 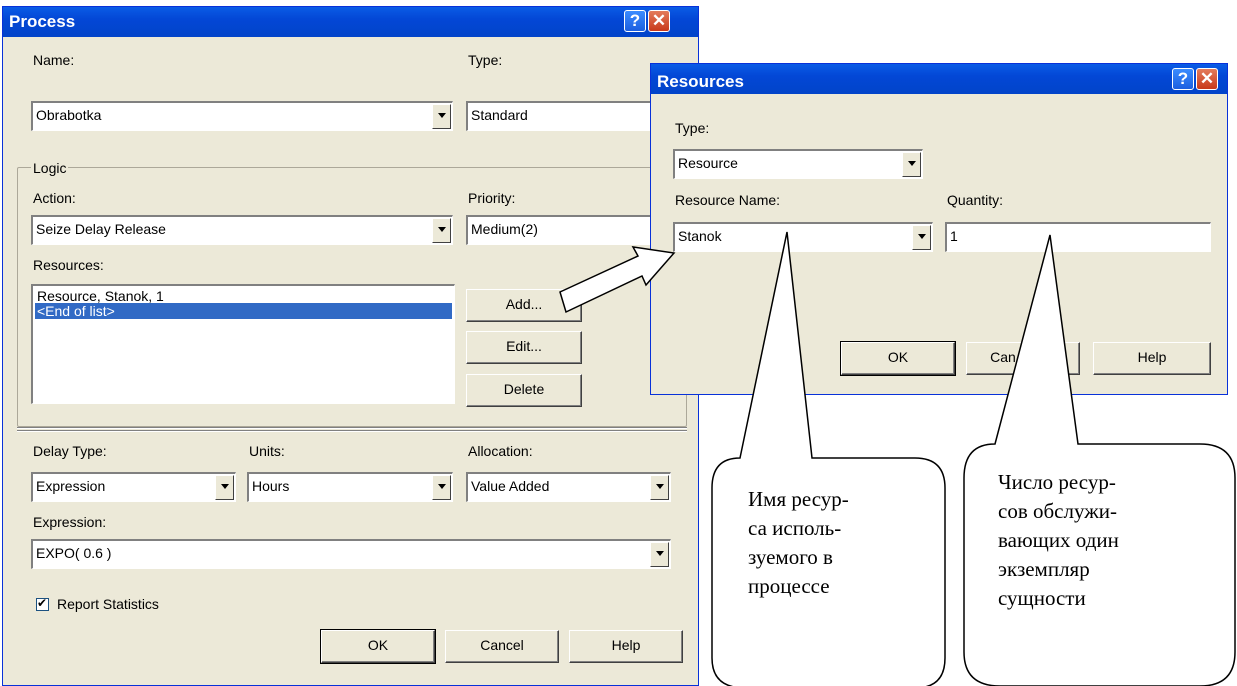 I want to click on callout-left-text: Имя ресур- са исполь- зуемого в процессе, so click(x=798, y=542).